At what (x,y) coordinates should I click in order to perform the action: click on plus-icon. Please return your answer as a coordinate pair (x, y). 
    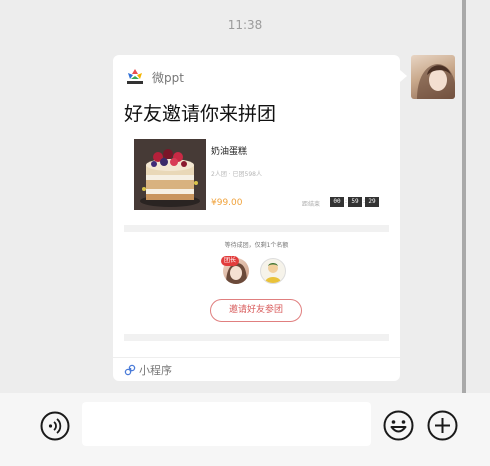
    Looking at the image, I should click on (442, 425).